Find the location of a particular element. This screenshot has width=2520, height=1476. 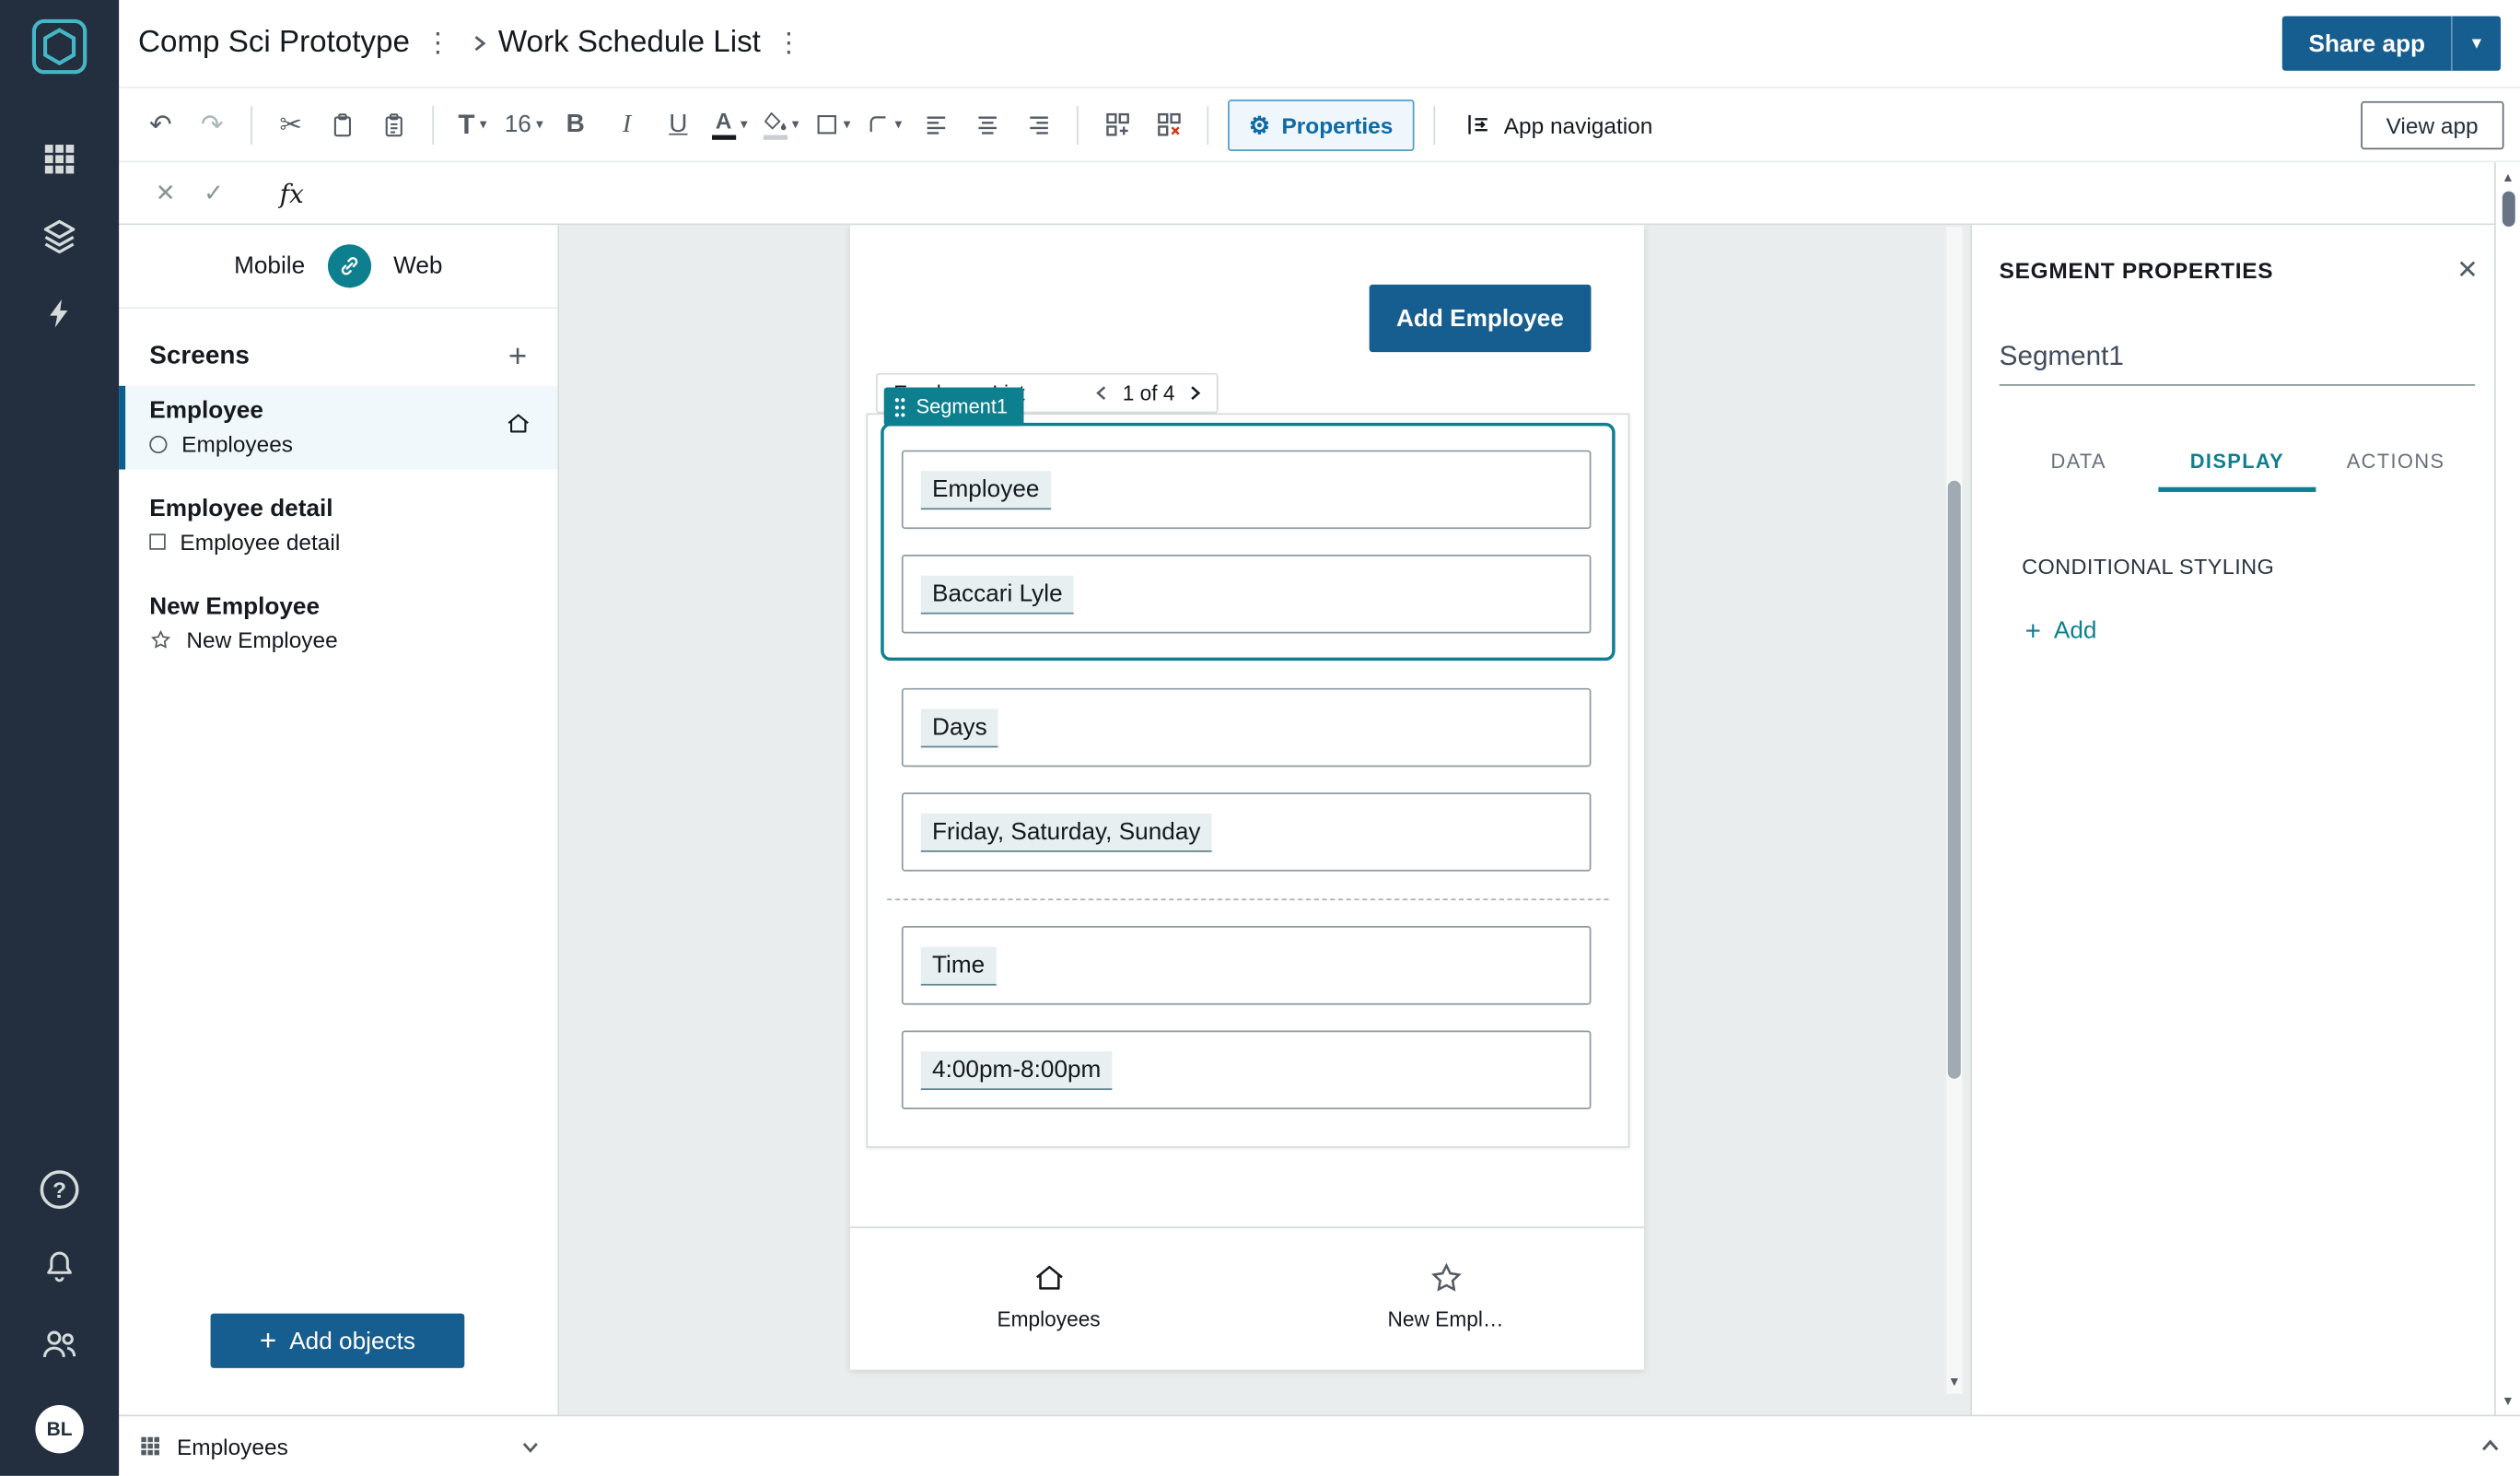

copy-button is located at coordinates (342, 124).